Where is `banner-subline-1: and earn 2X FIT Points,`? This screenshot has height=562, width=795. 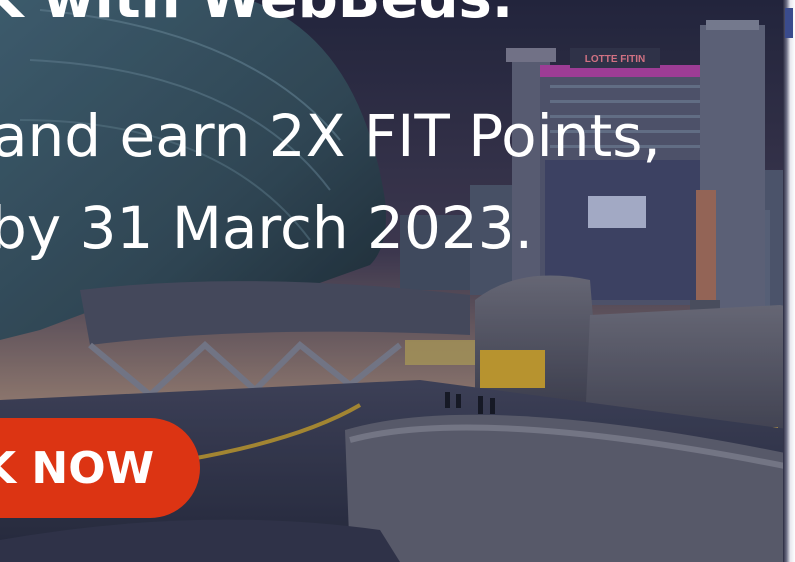 banner-subline-1: and earn 2X FIT Points, is located at coordinates (334, 136).